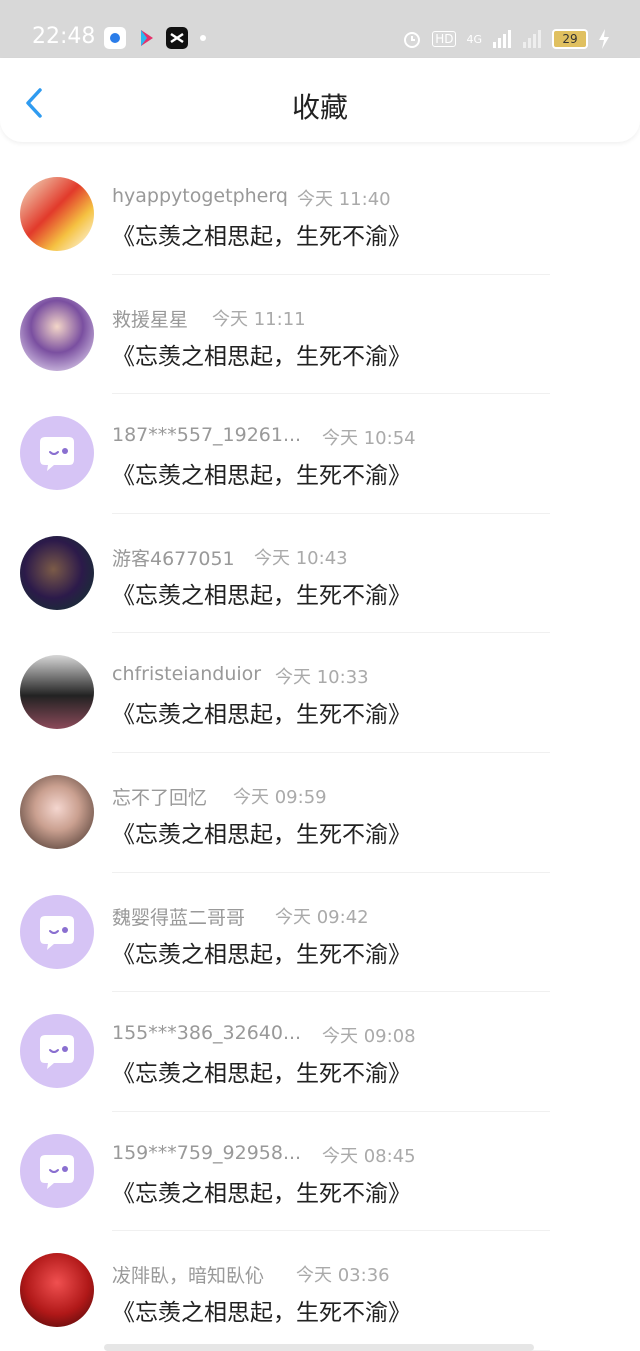 The height and width of the screenshot is (1351, 640). I want to click on signal-2-icon, so click(532, 39).